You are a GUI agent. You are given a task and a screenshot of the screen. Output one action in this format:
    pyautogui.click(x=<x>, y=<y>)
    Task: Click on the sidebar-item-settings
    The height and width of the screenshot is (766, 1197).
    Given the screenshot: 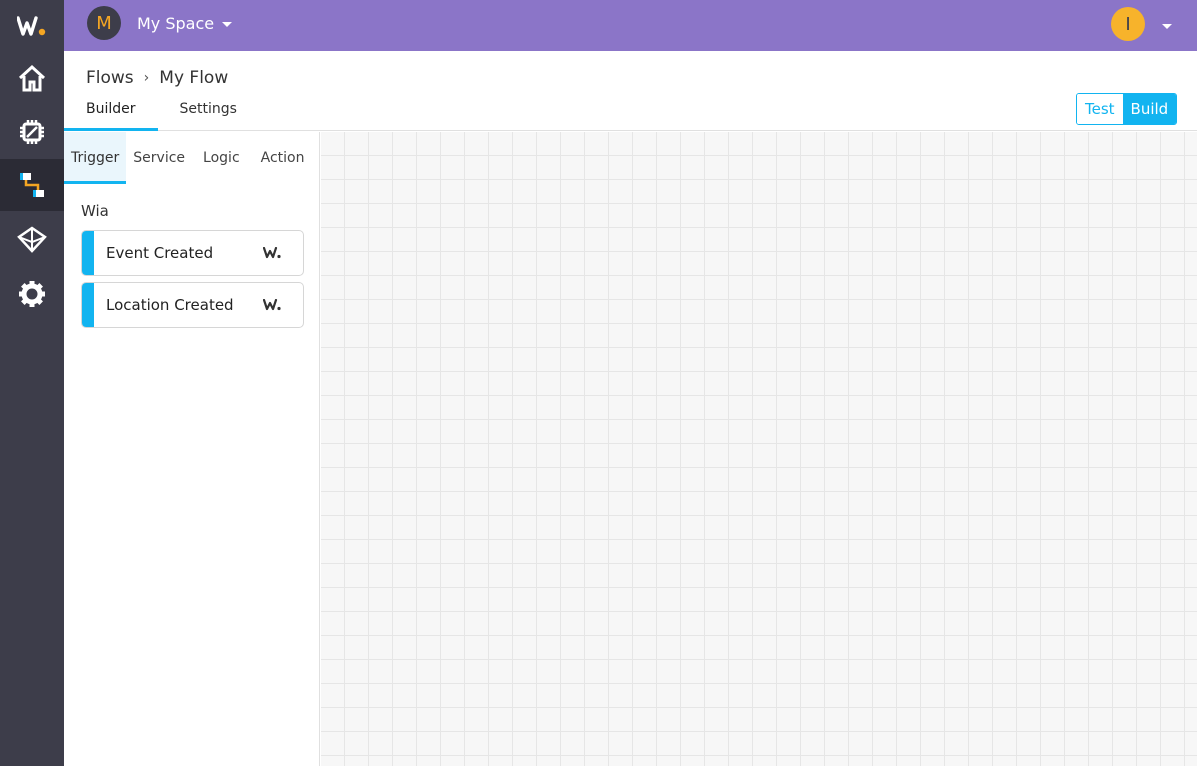 What is the action you would take?
    pyautogui.click(x=32, y=294)
    